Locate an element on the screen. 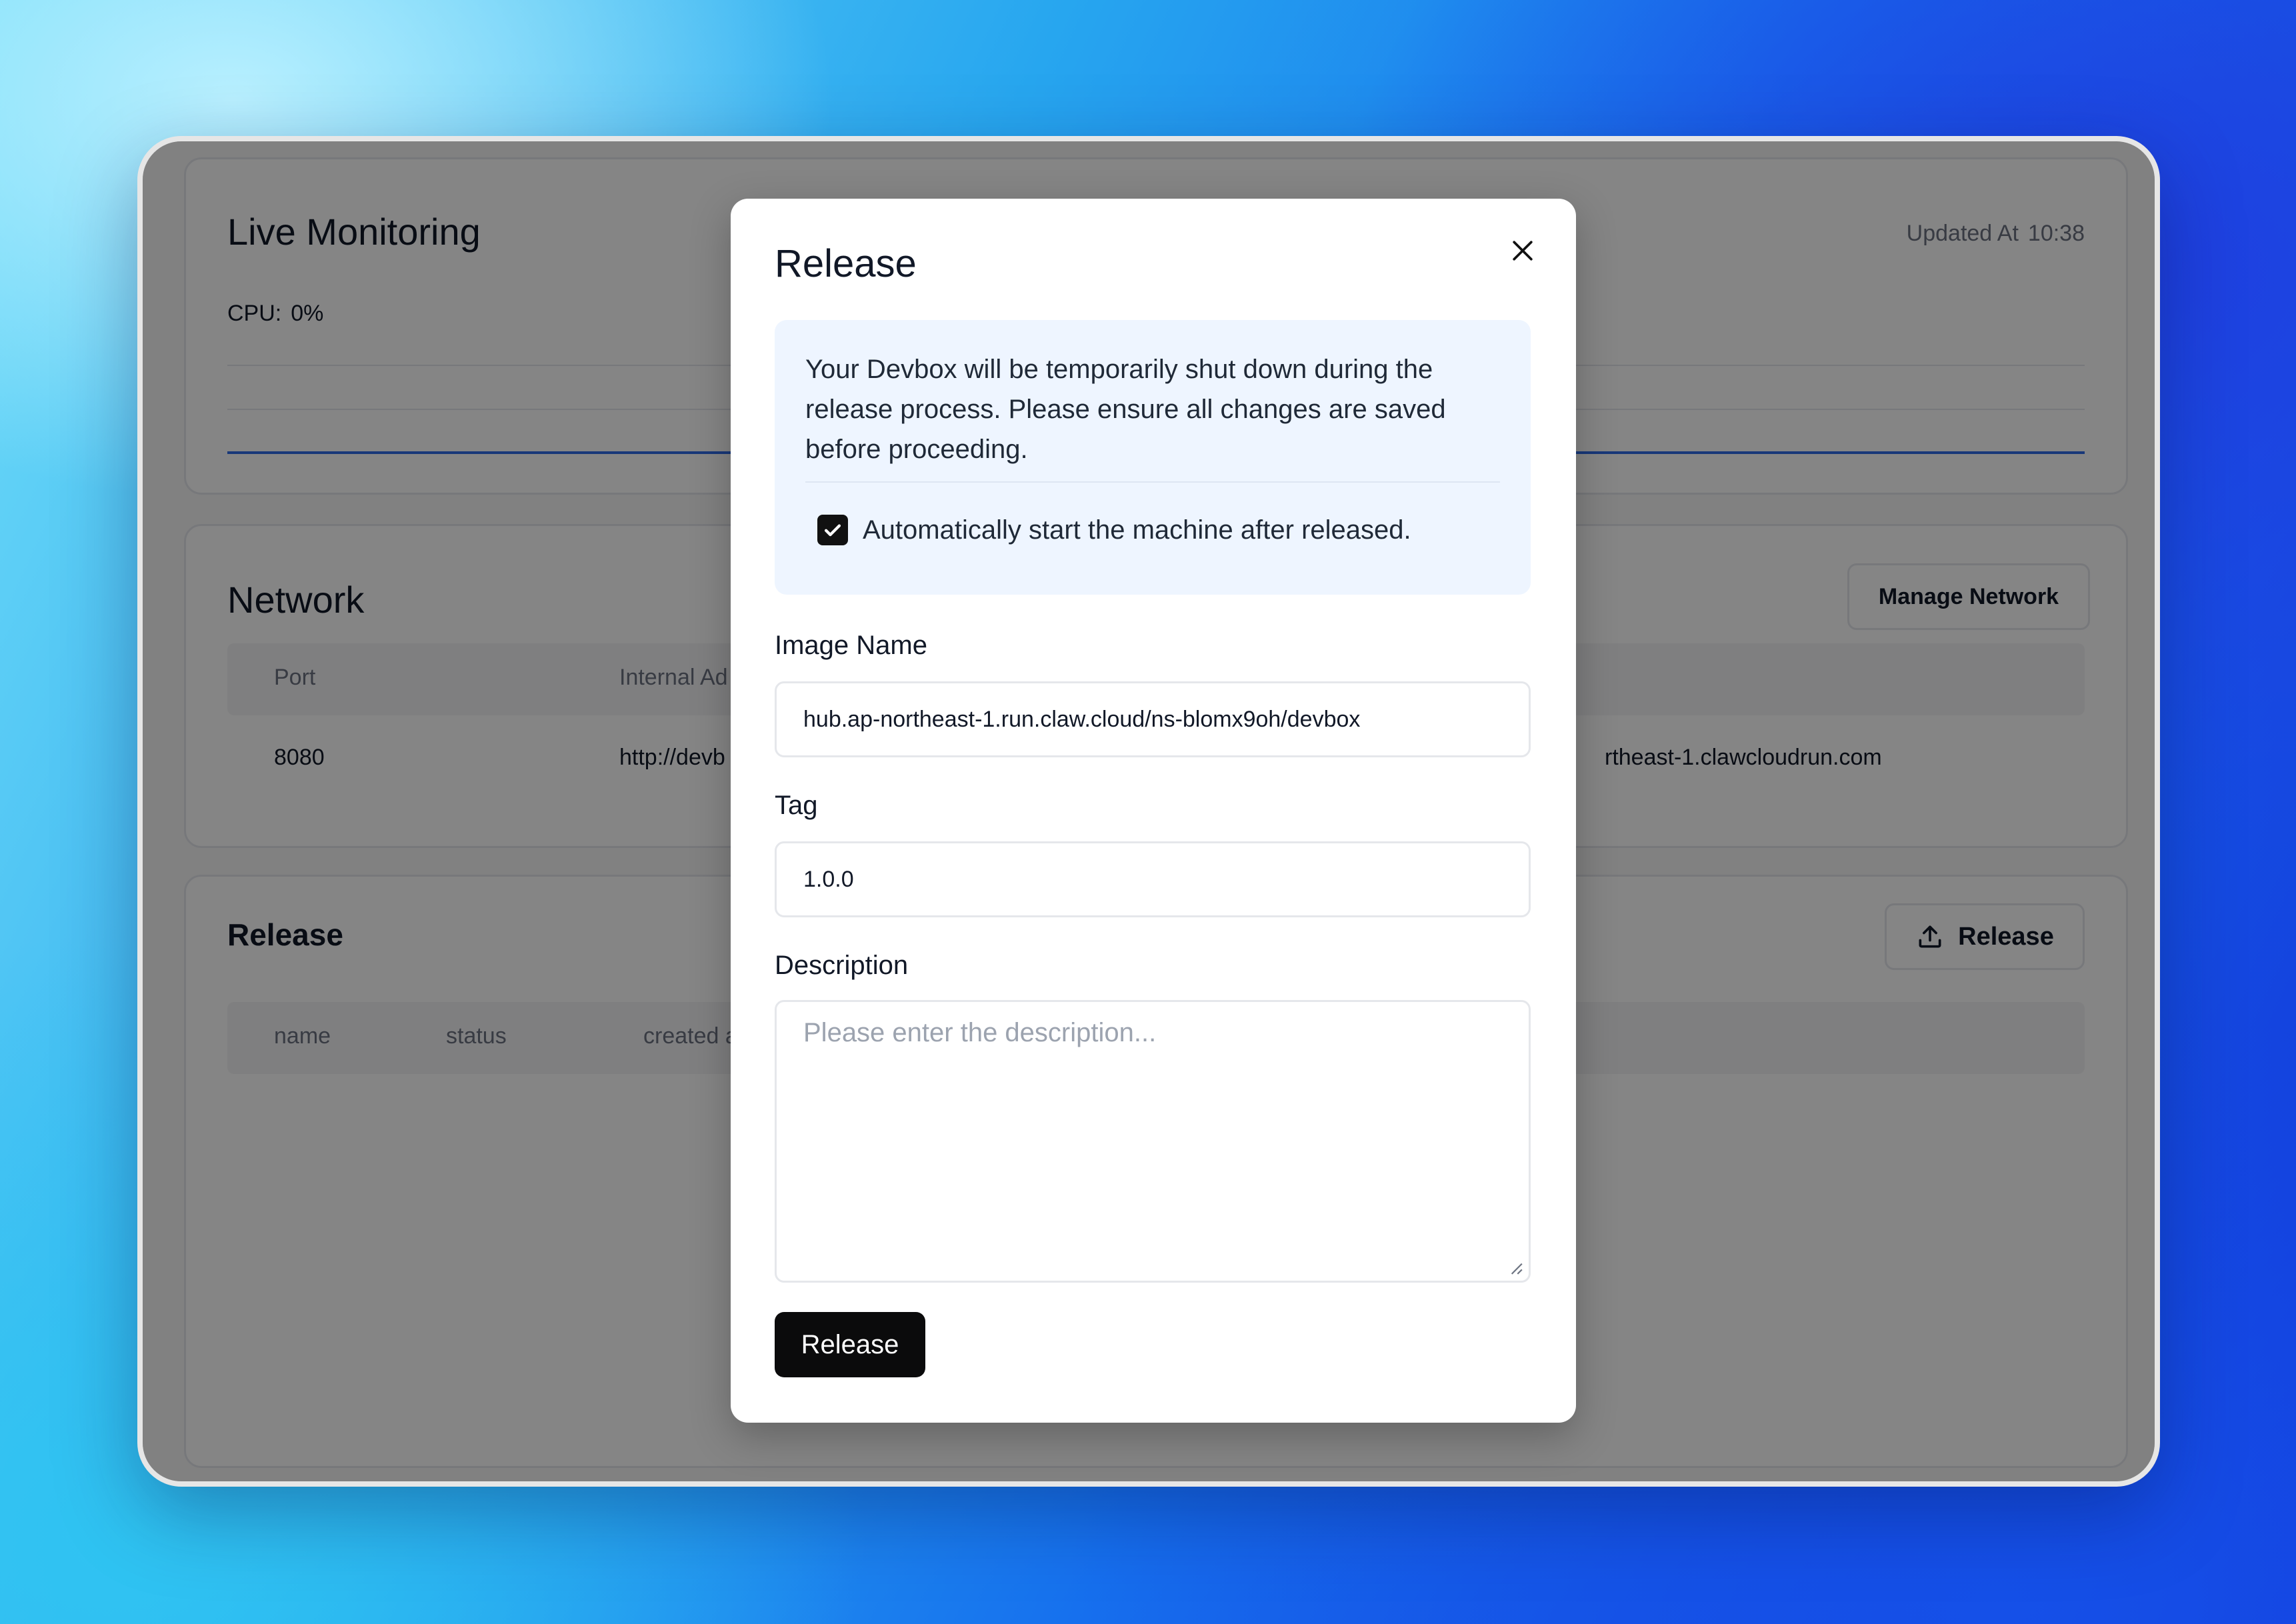 The width and height of the screenshot is (2296, 1624). auto-start-checkbox is located at coordinates (832, 530).